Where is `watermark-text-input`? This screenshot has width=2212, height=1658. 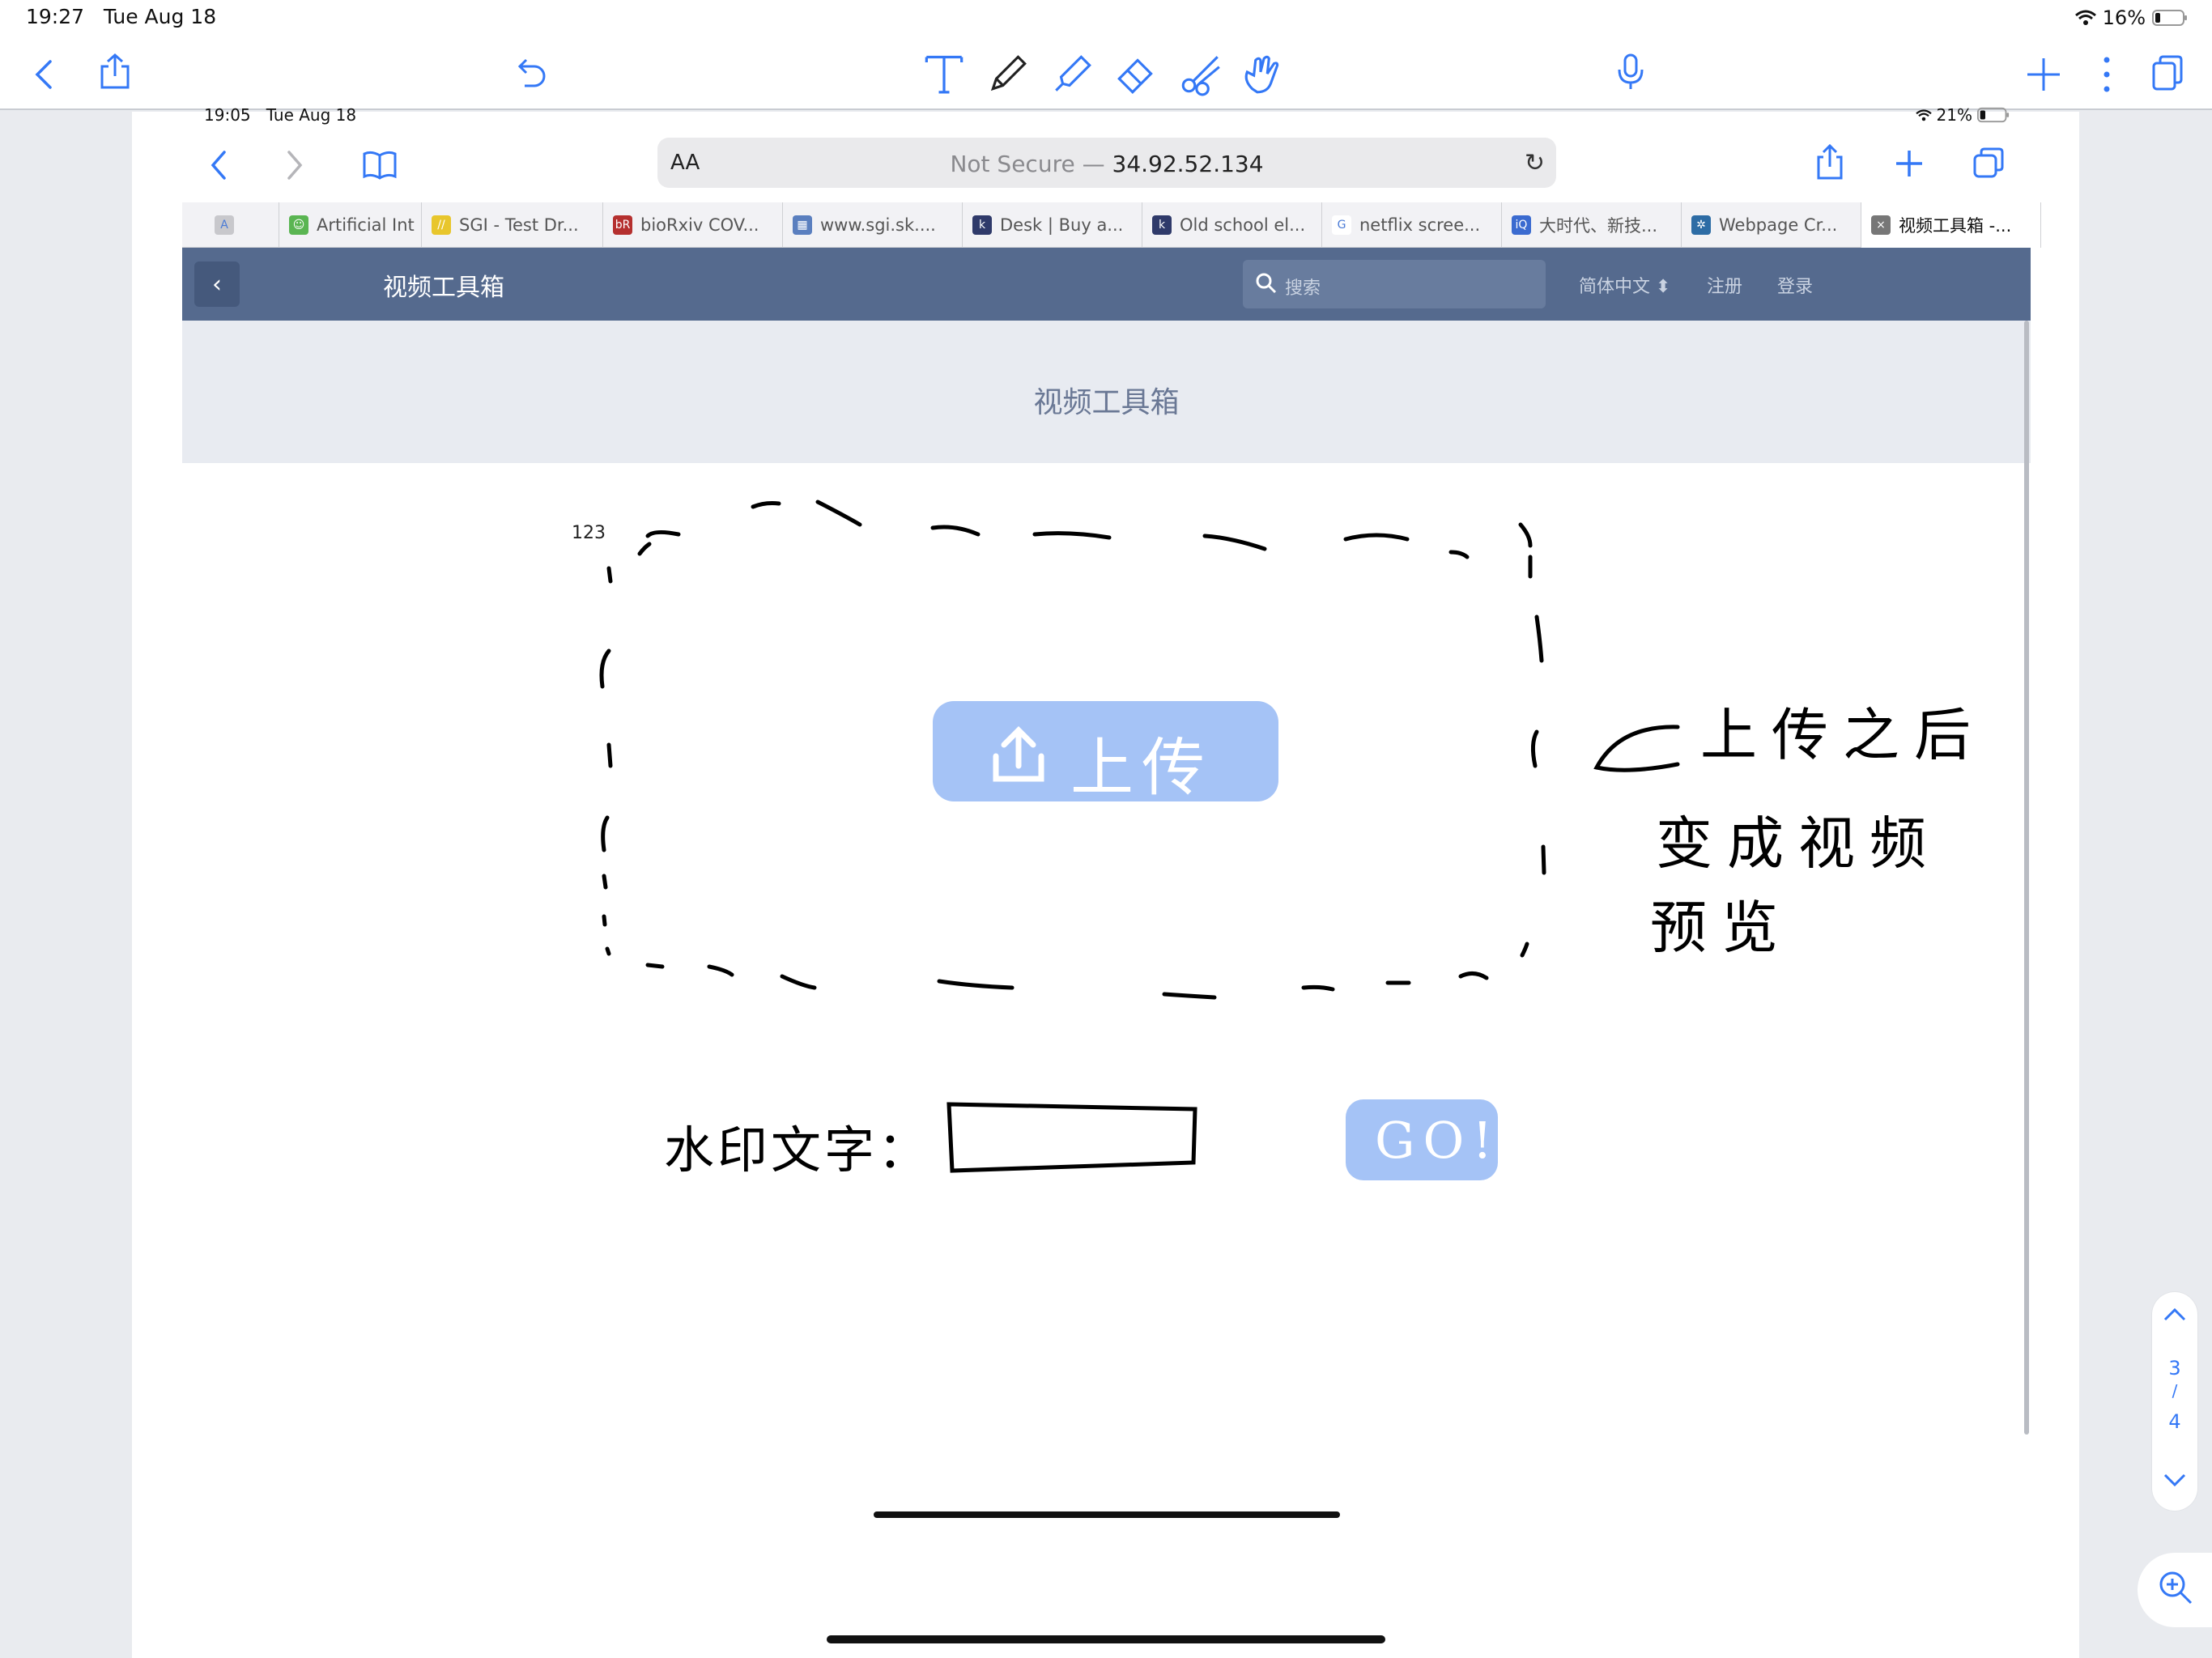 watermark-text-input is located at coordinates (1072, 1137).